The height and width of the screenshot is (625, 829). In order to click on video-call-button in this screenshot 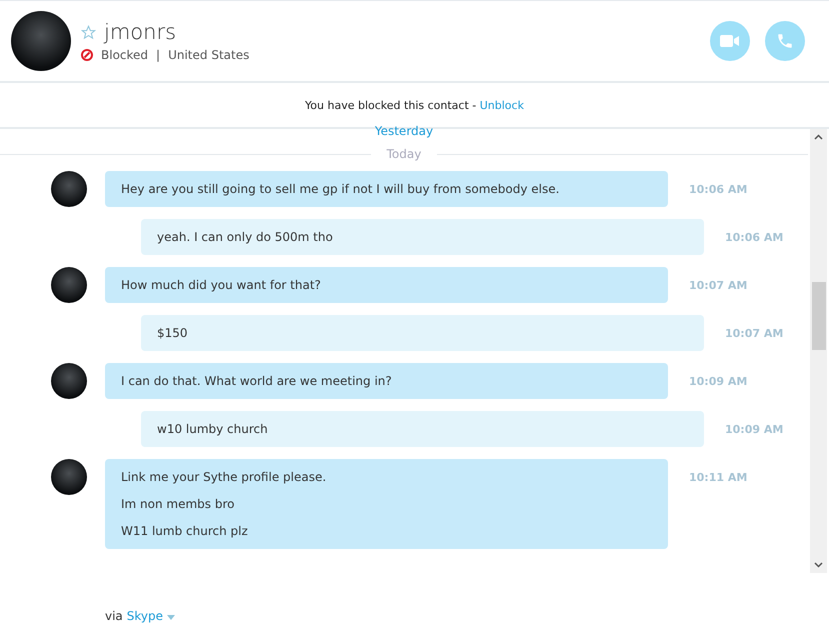, I will do `click(730, 41)`.